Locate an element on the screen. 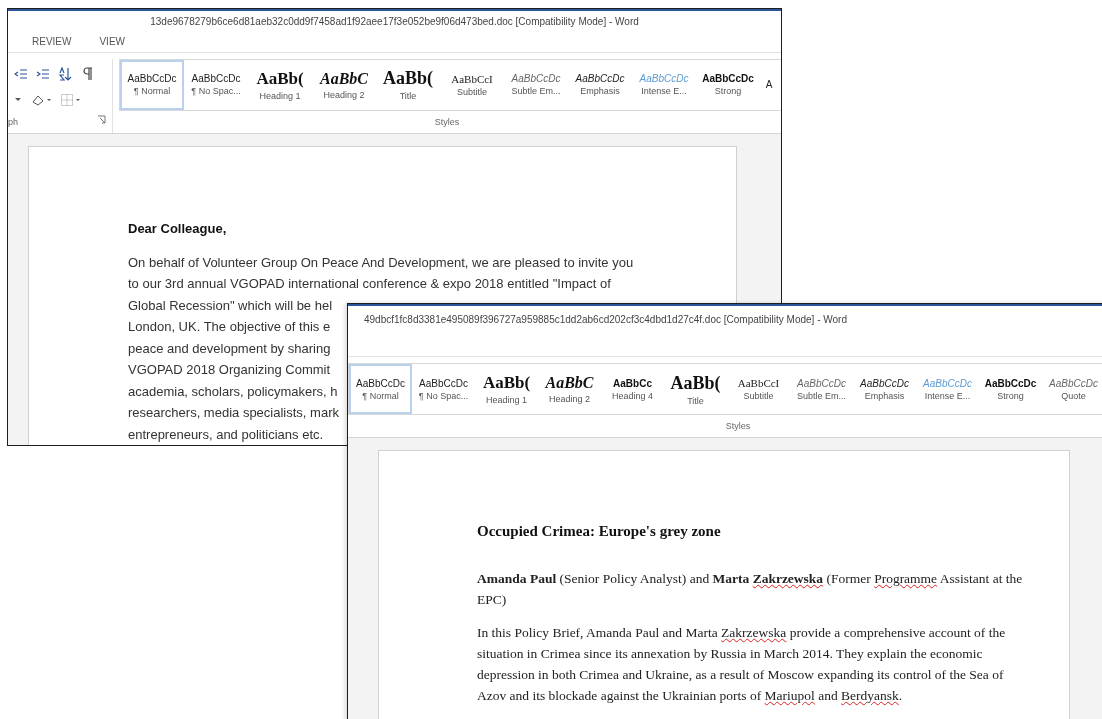  text-line: Global Recession" which will be hel is located at coordinates (230, 305).